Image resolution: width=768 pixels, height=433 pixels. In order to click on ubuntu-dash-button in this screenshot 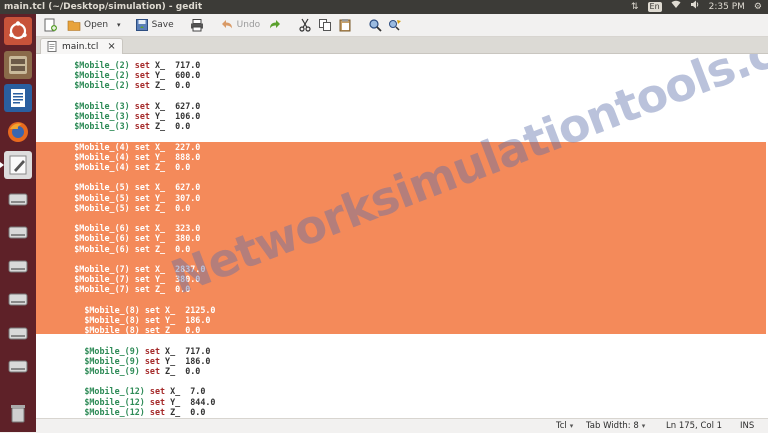, I will do `click(18, 31)`.